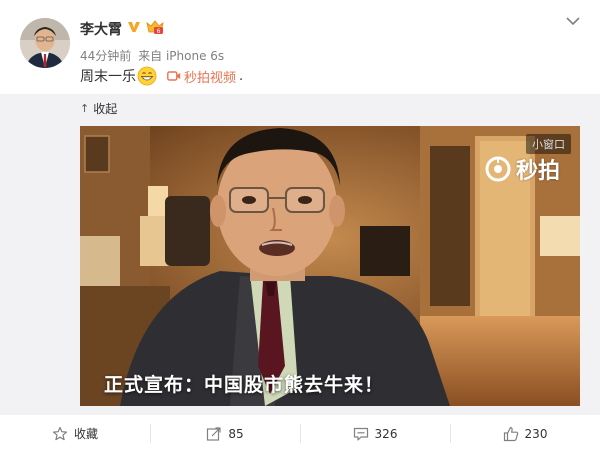 The height and width of the screenshot is (452, 600). Describe the element at coordinates (548, 144) in the screenshot. I see `mini-window-button: 小窗口` at that location.